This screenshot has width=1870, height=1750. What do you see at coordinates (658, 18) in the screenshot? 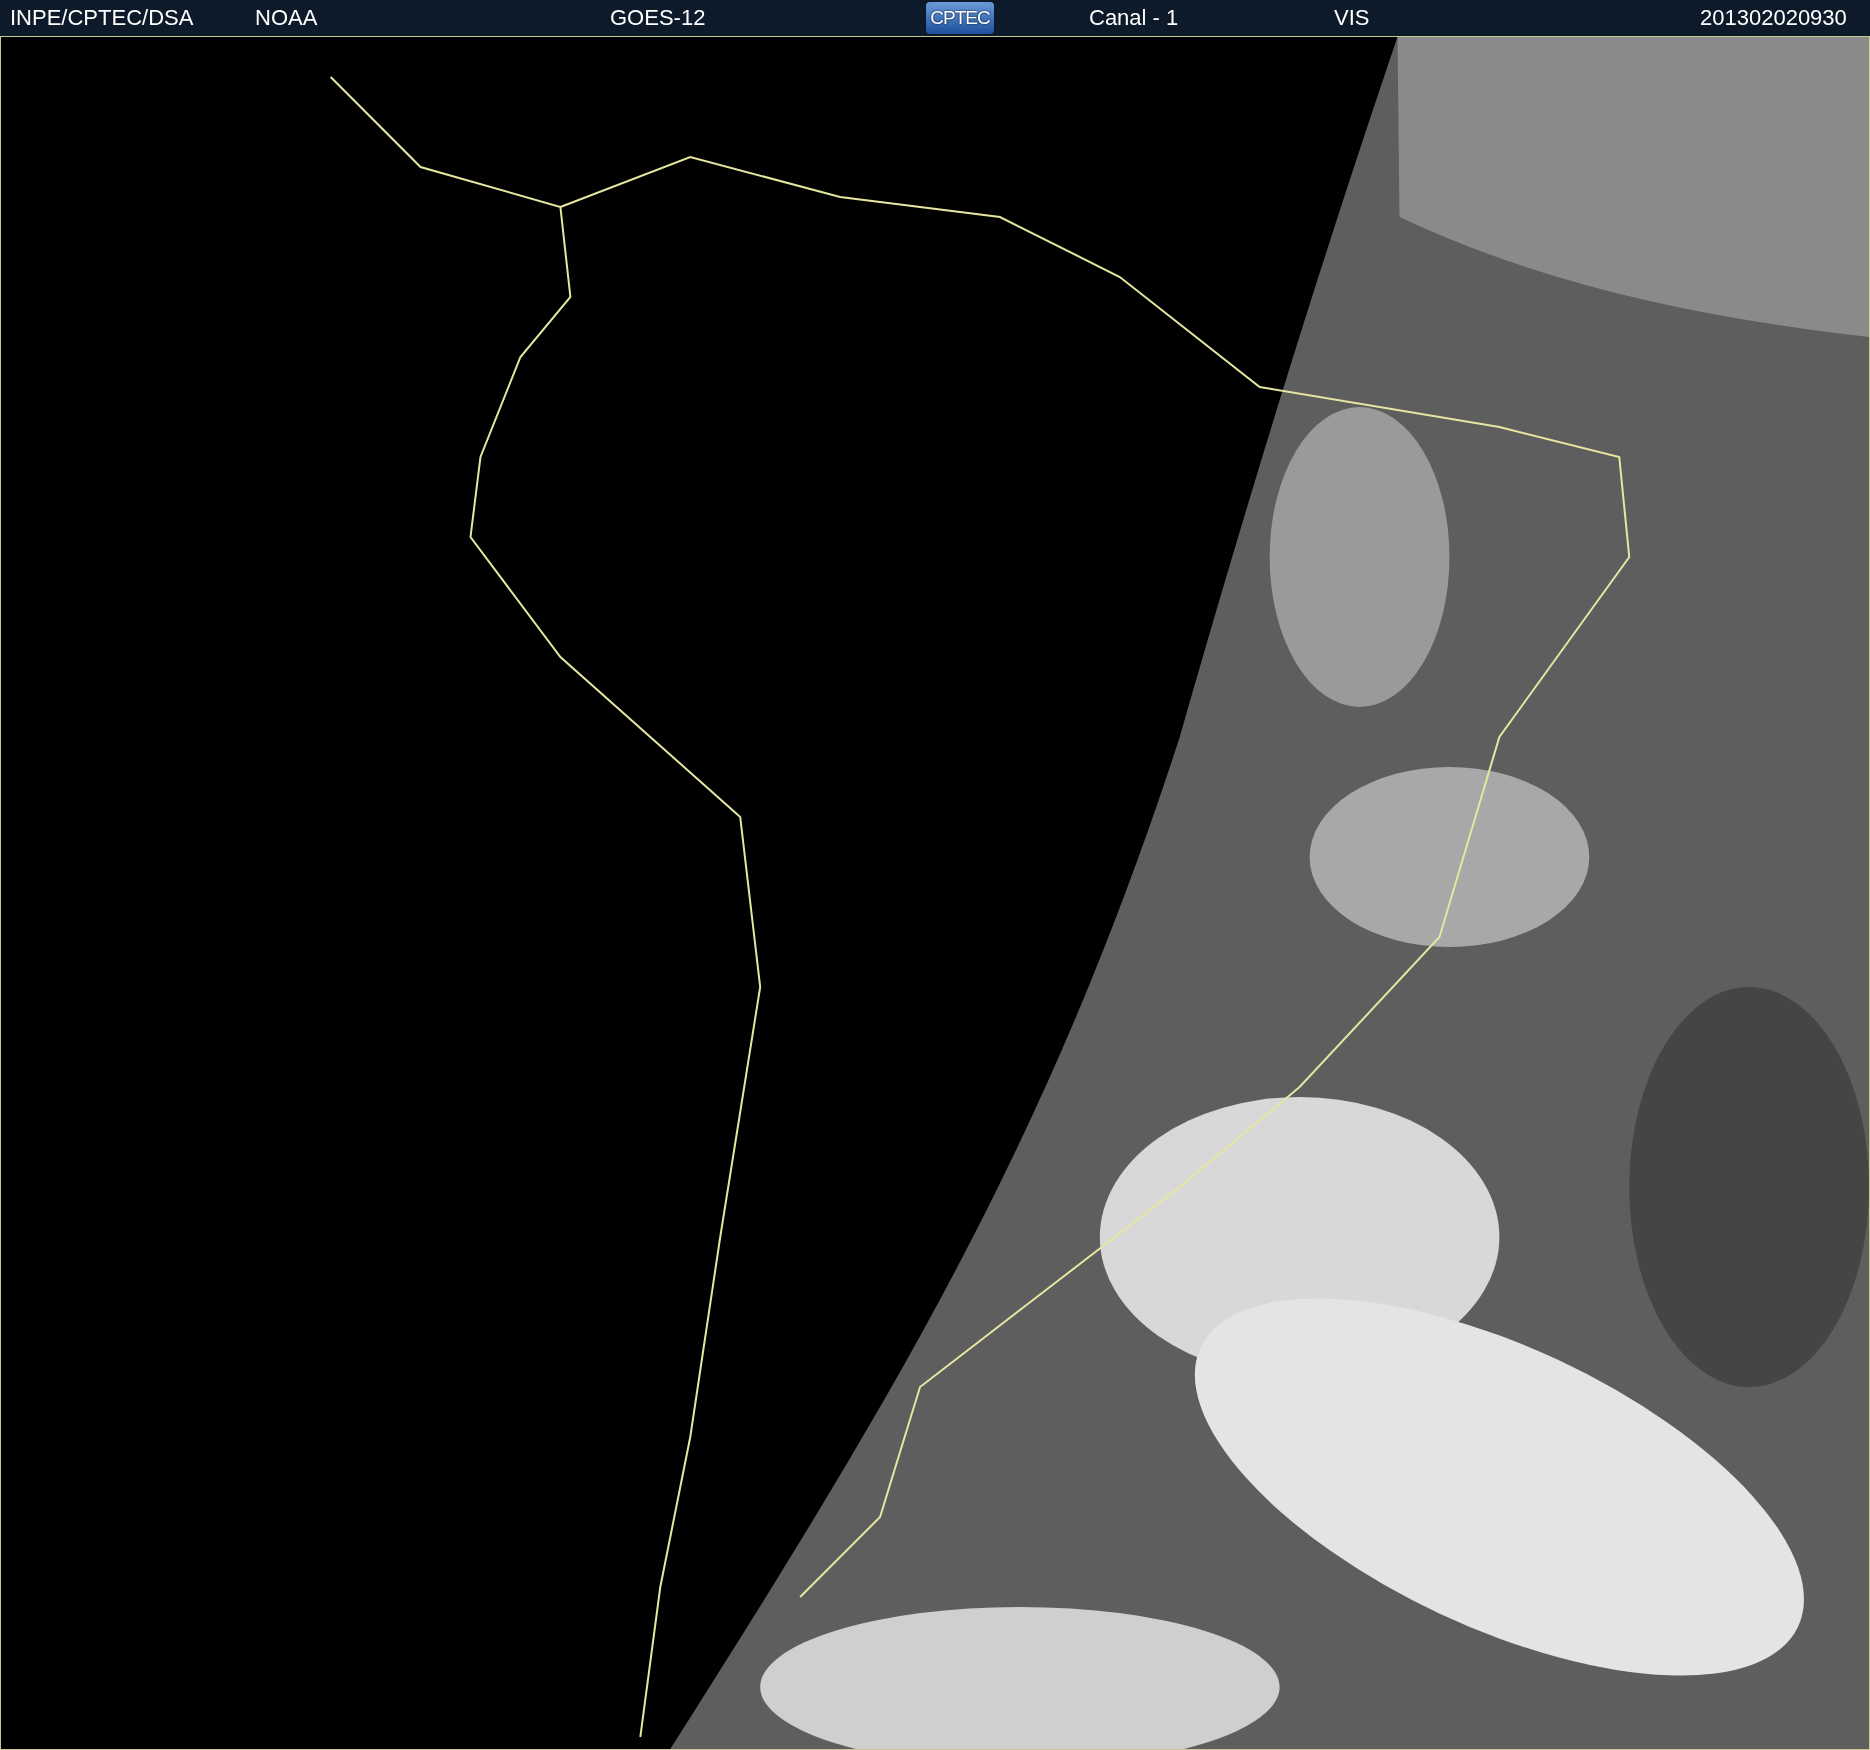
I see `satellite-label: GOES-12` at bounding box center [658, 18].